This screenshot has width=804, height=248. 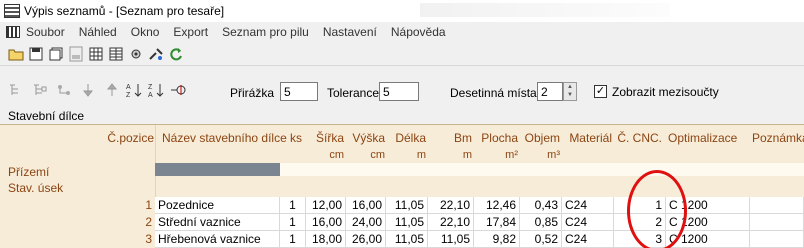 What do you see at coordinates (402, 11) in the screenshot?
I see `title-bar: Výpis seznamů - [Seznam pro tesaře]` at bounding box center [402, 11].